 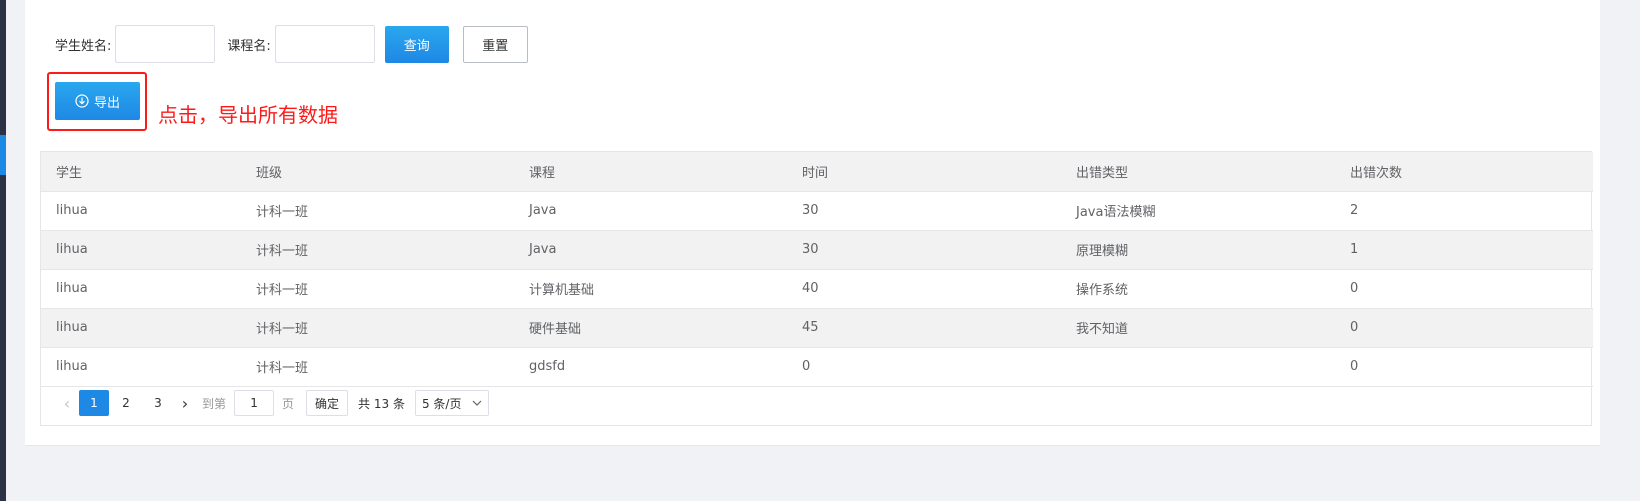 I want to click on page-size-value: 5 条/页, so click(x=441, y=403).